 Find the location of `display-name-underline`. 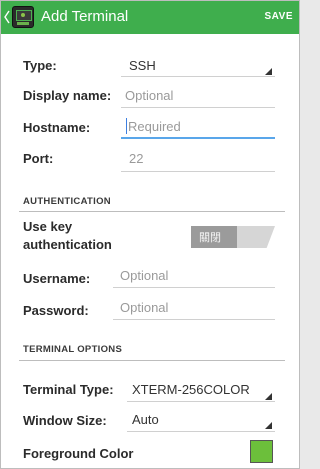

display-name-underline is located at coordinates (198, 107).